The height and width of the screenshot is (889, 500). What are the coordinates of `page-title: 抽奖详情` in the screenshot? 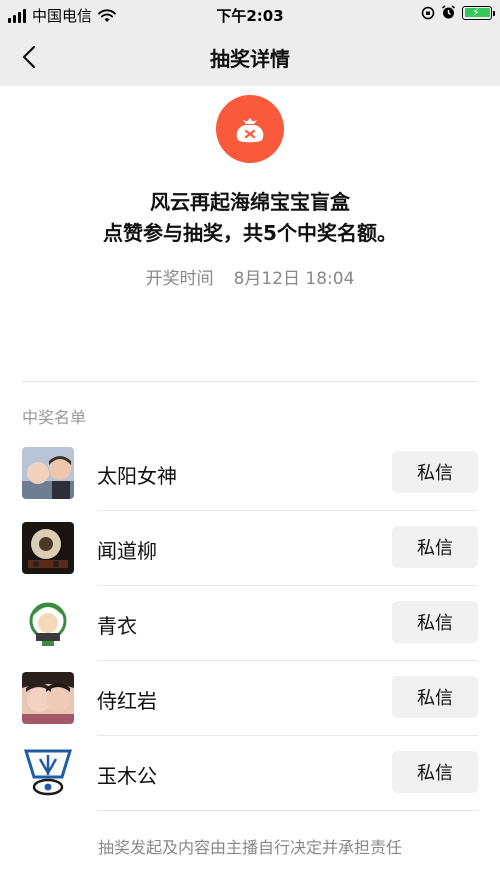 It's located at (250, 59).